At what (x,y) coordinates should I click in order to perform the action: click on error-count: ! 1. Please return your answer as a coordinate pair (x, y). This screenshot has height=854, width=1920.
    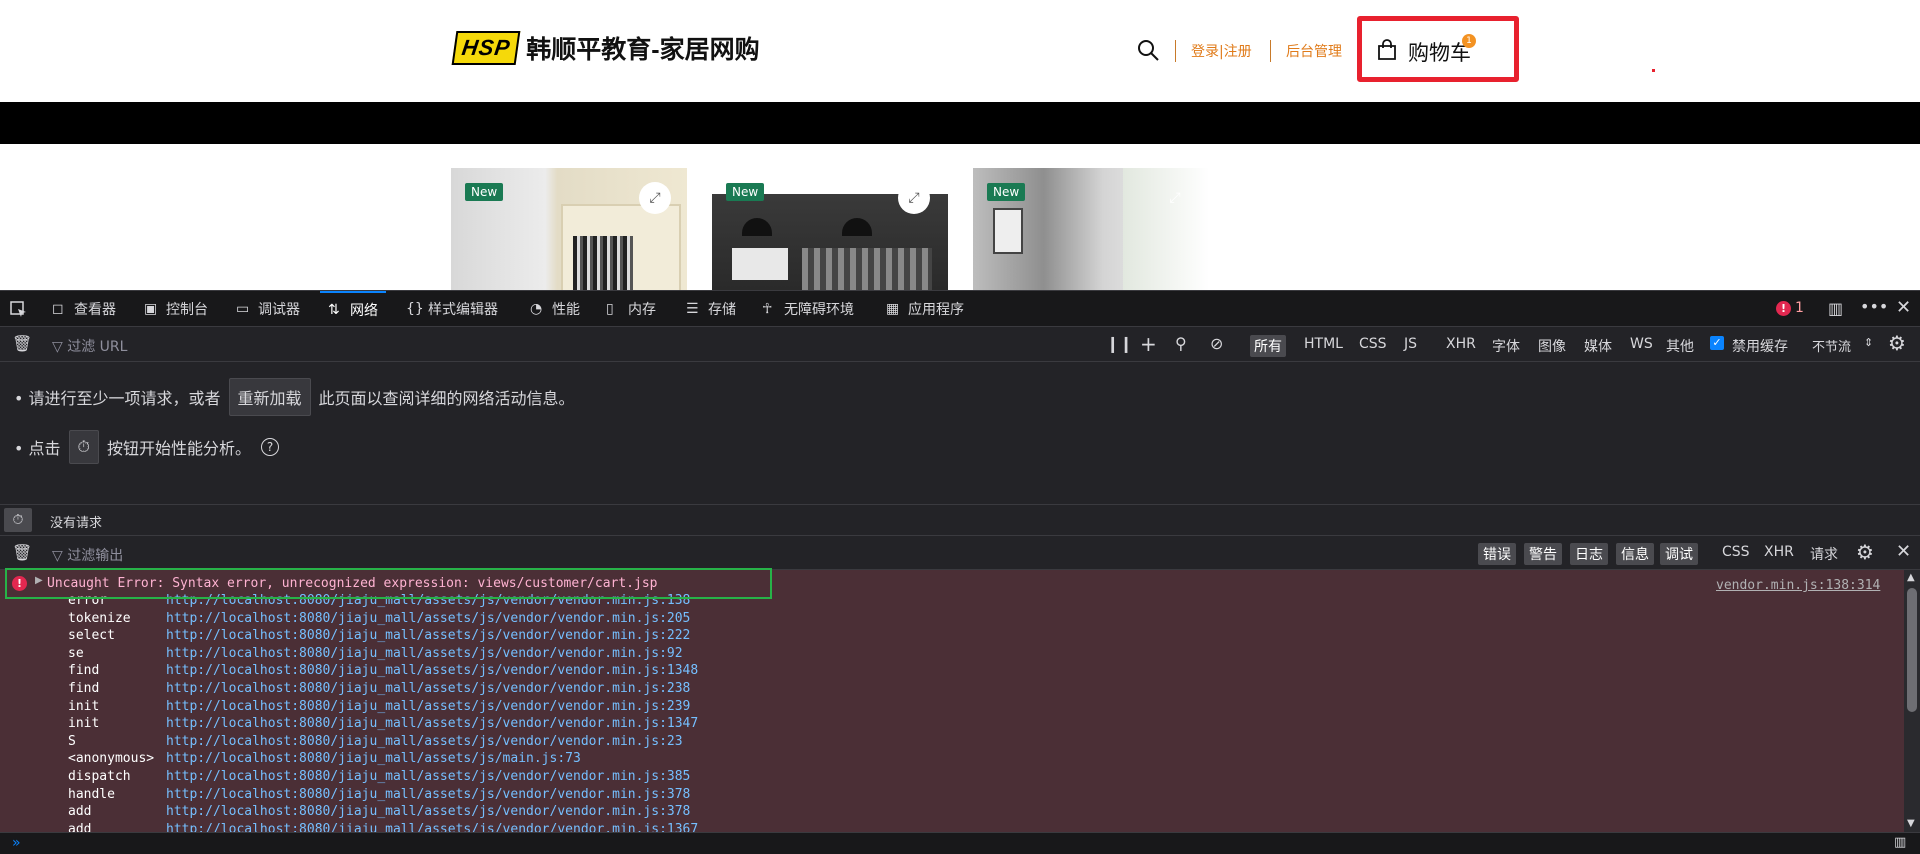
    Looking at the image, I should click on (1790, 308).